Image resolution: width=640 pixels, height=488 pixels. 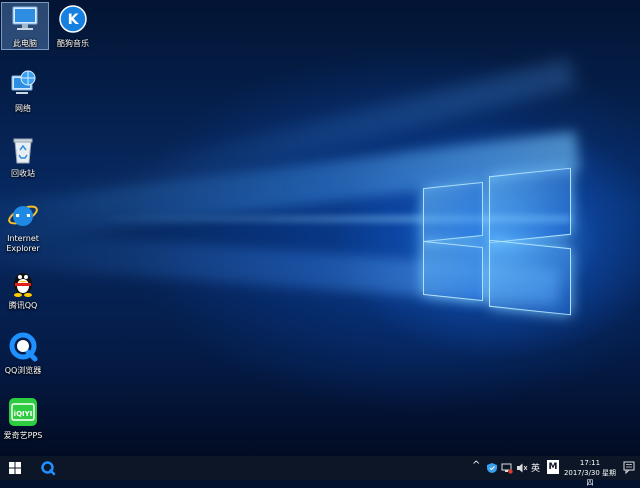 I want to click on desktop-icon-recycle-bin: 回收站, so click(x=23, y=156).